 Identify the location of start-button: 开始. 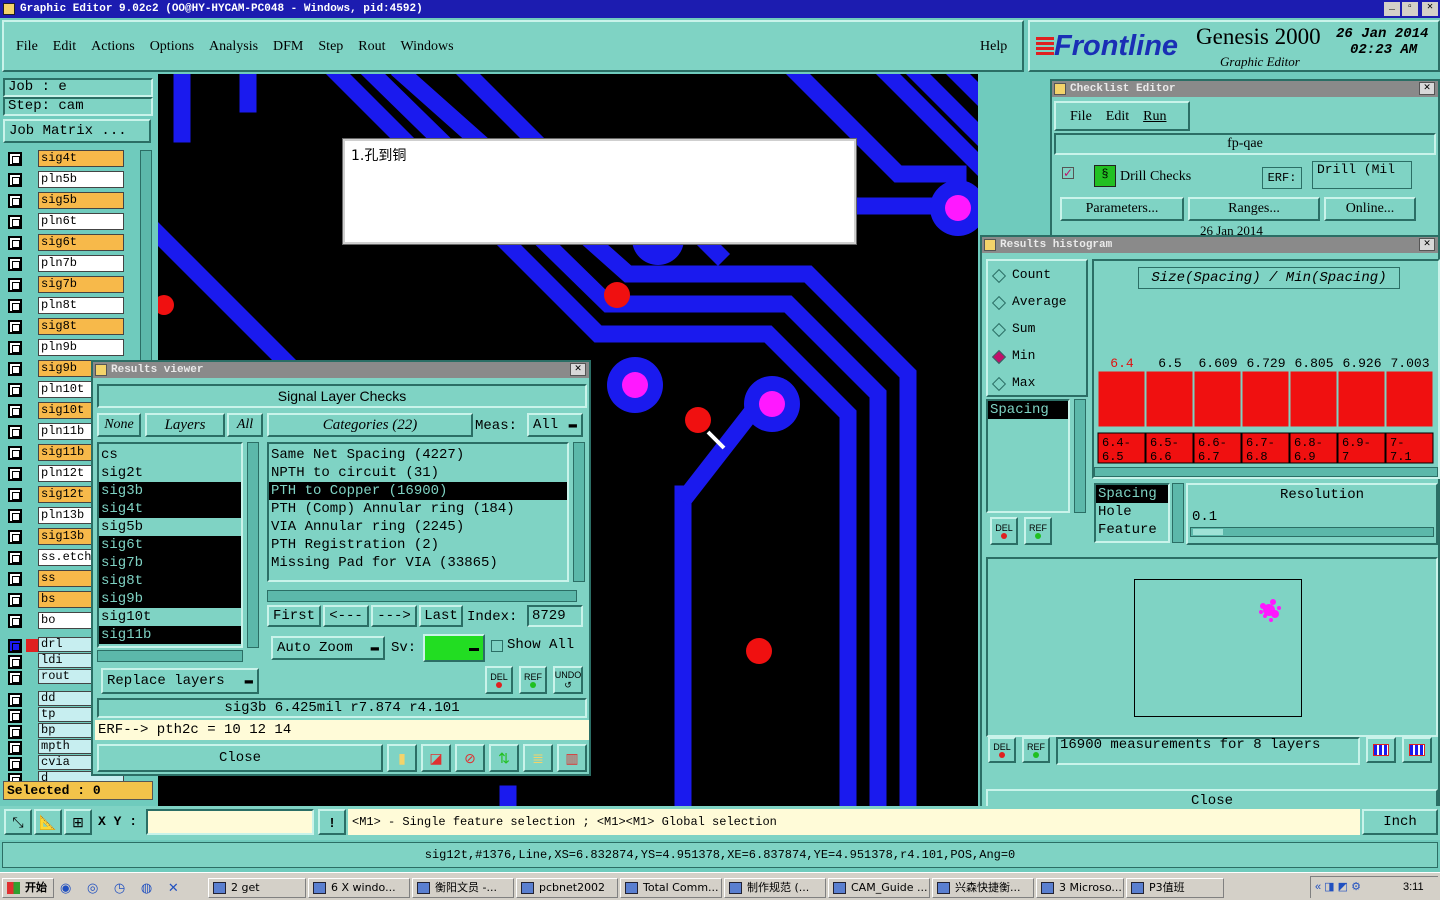
(28, 888).